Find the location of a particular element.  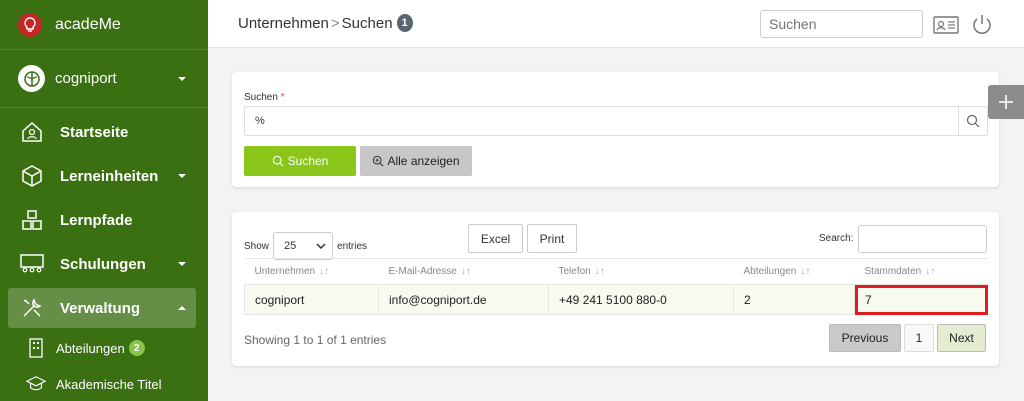

required-marker: * is located at coordinates (282, 97).